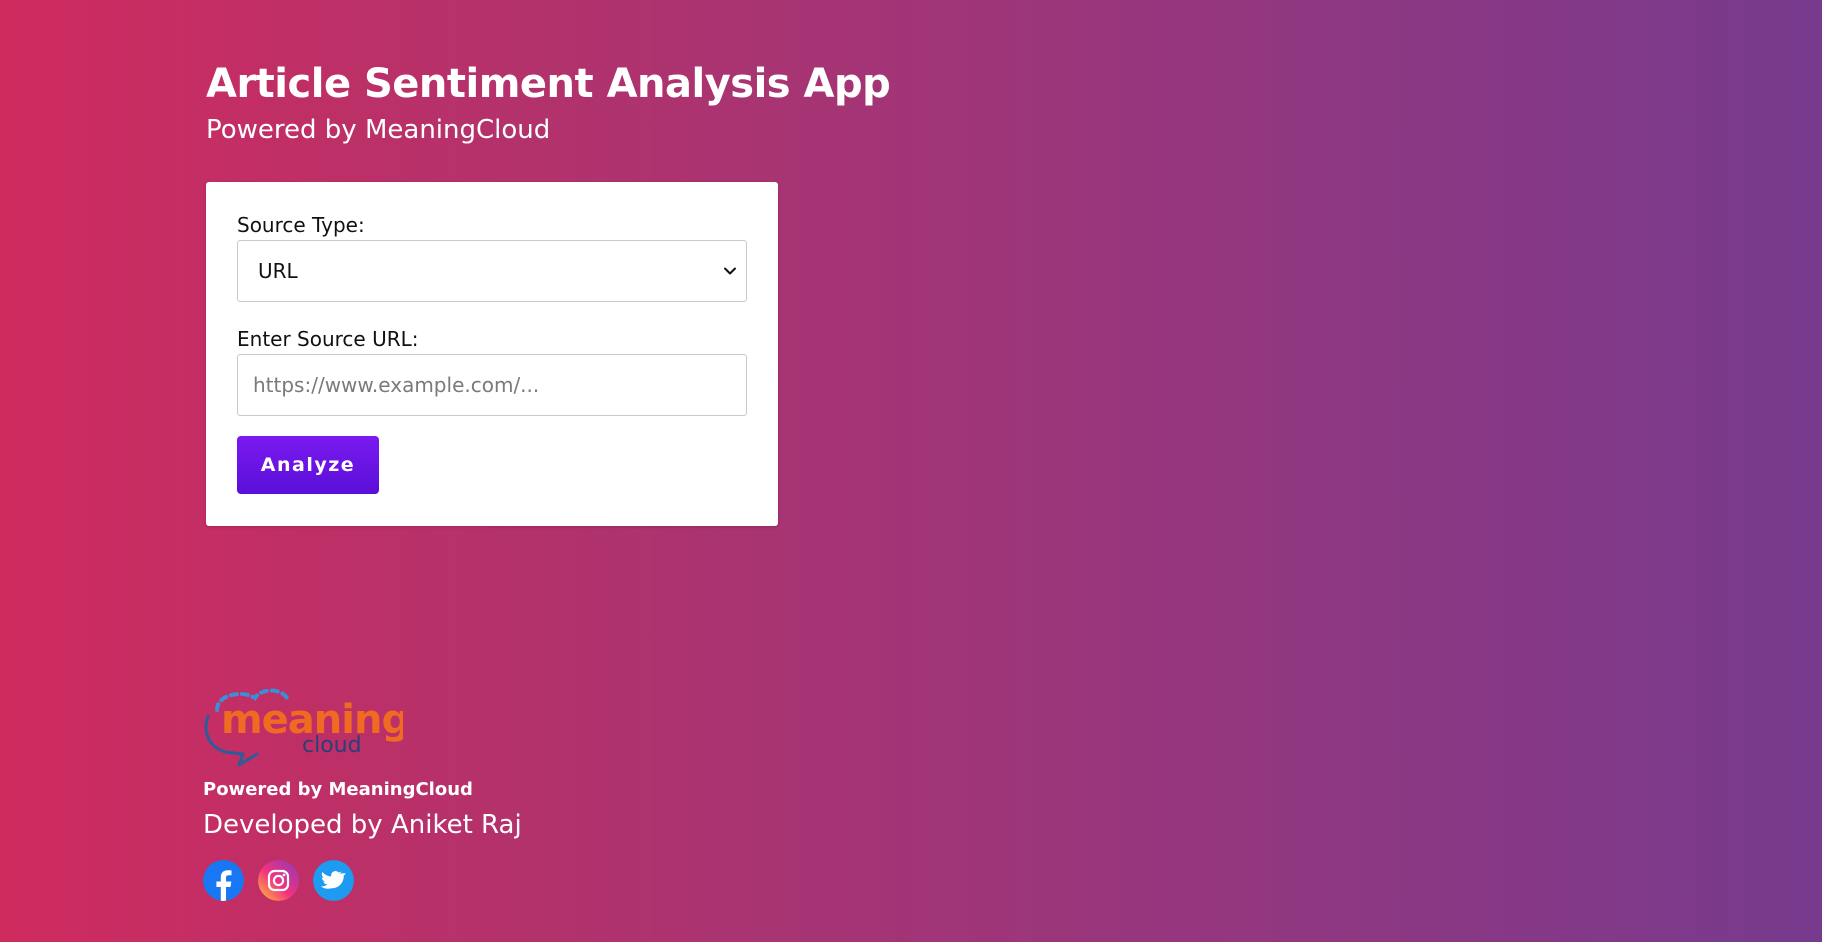 The height and width of the screenshot is (942, 1822). I want to click on twitter-link, so click(333, 880).